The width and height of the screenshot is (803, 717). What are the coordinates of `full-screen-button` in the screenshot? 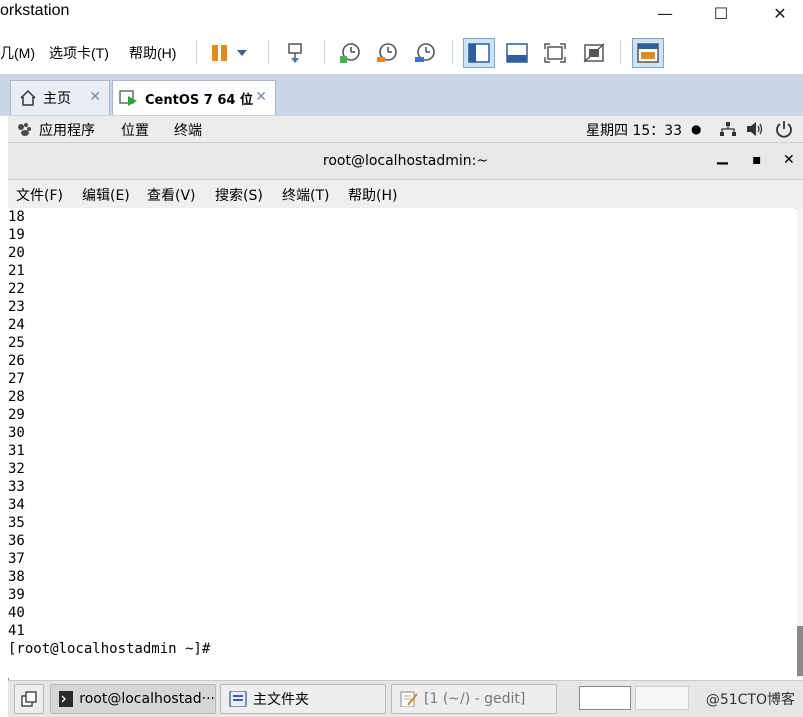 It's located at (555, 53).